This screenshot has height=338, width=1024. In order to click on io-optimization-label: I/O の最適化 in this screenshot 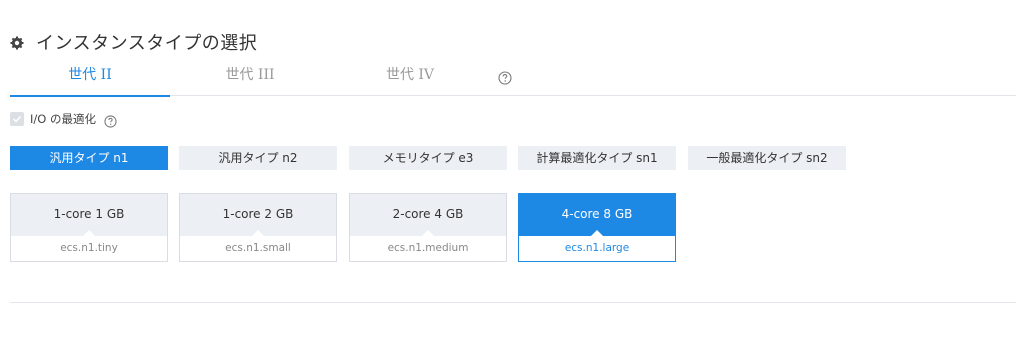, I will do `click(63, 119)`.